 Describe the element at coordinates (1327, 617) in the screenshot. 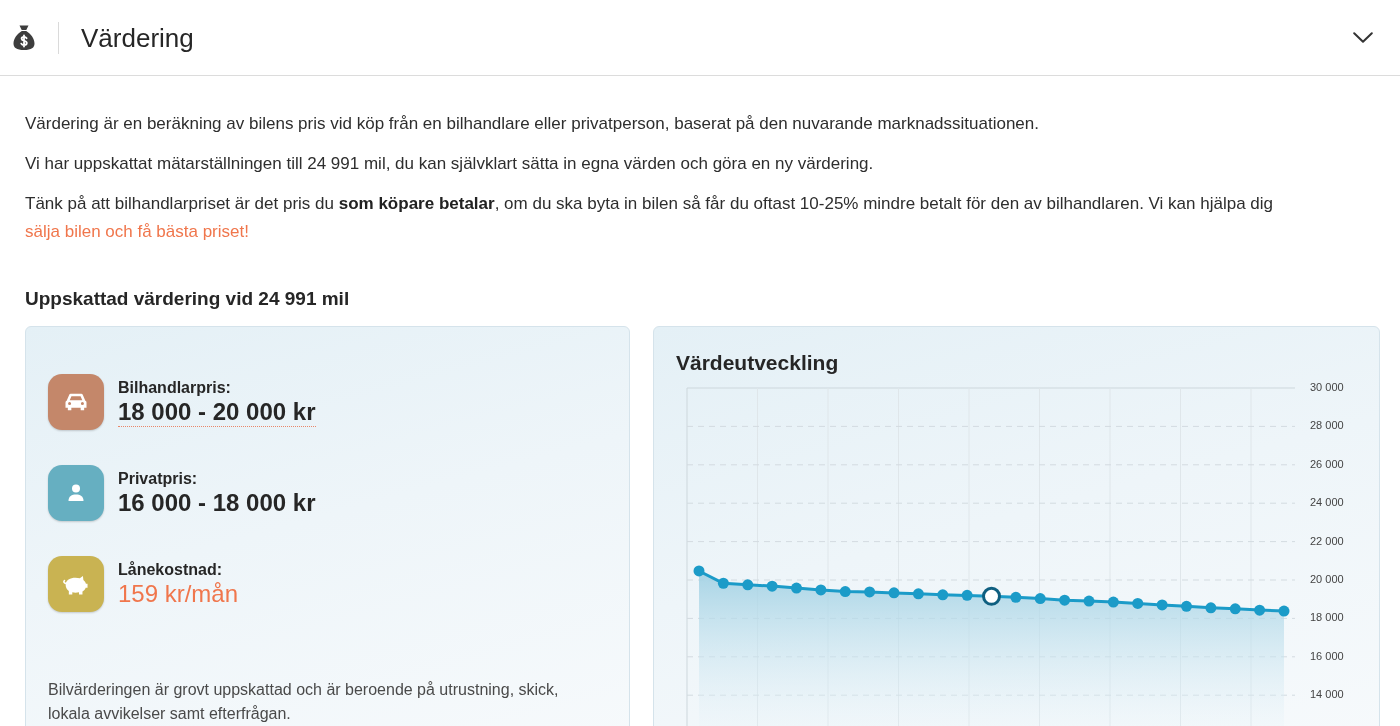

I see `y-axis-label: 18 000` at that location.